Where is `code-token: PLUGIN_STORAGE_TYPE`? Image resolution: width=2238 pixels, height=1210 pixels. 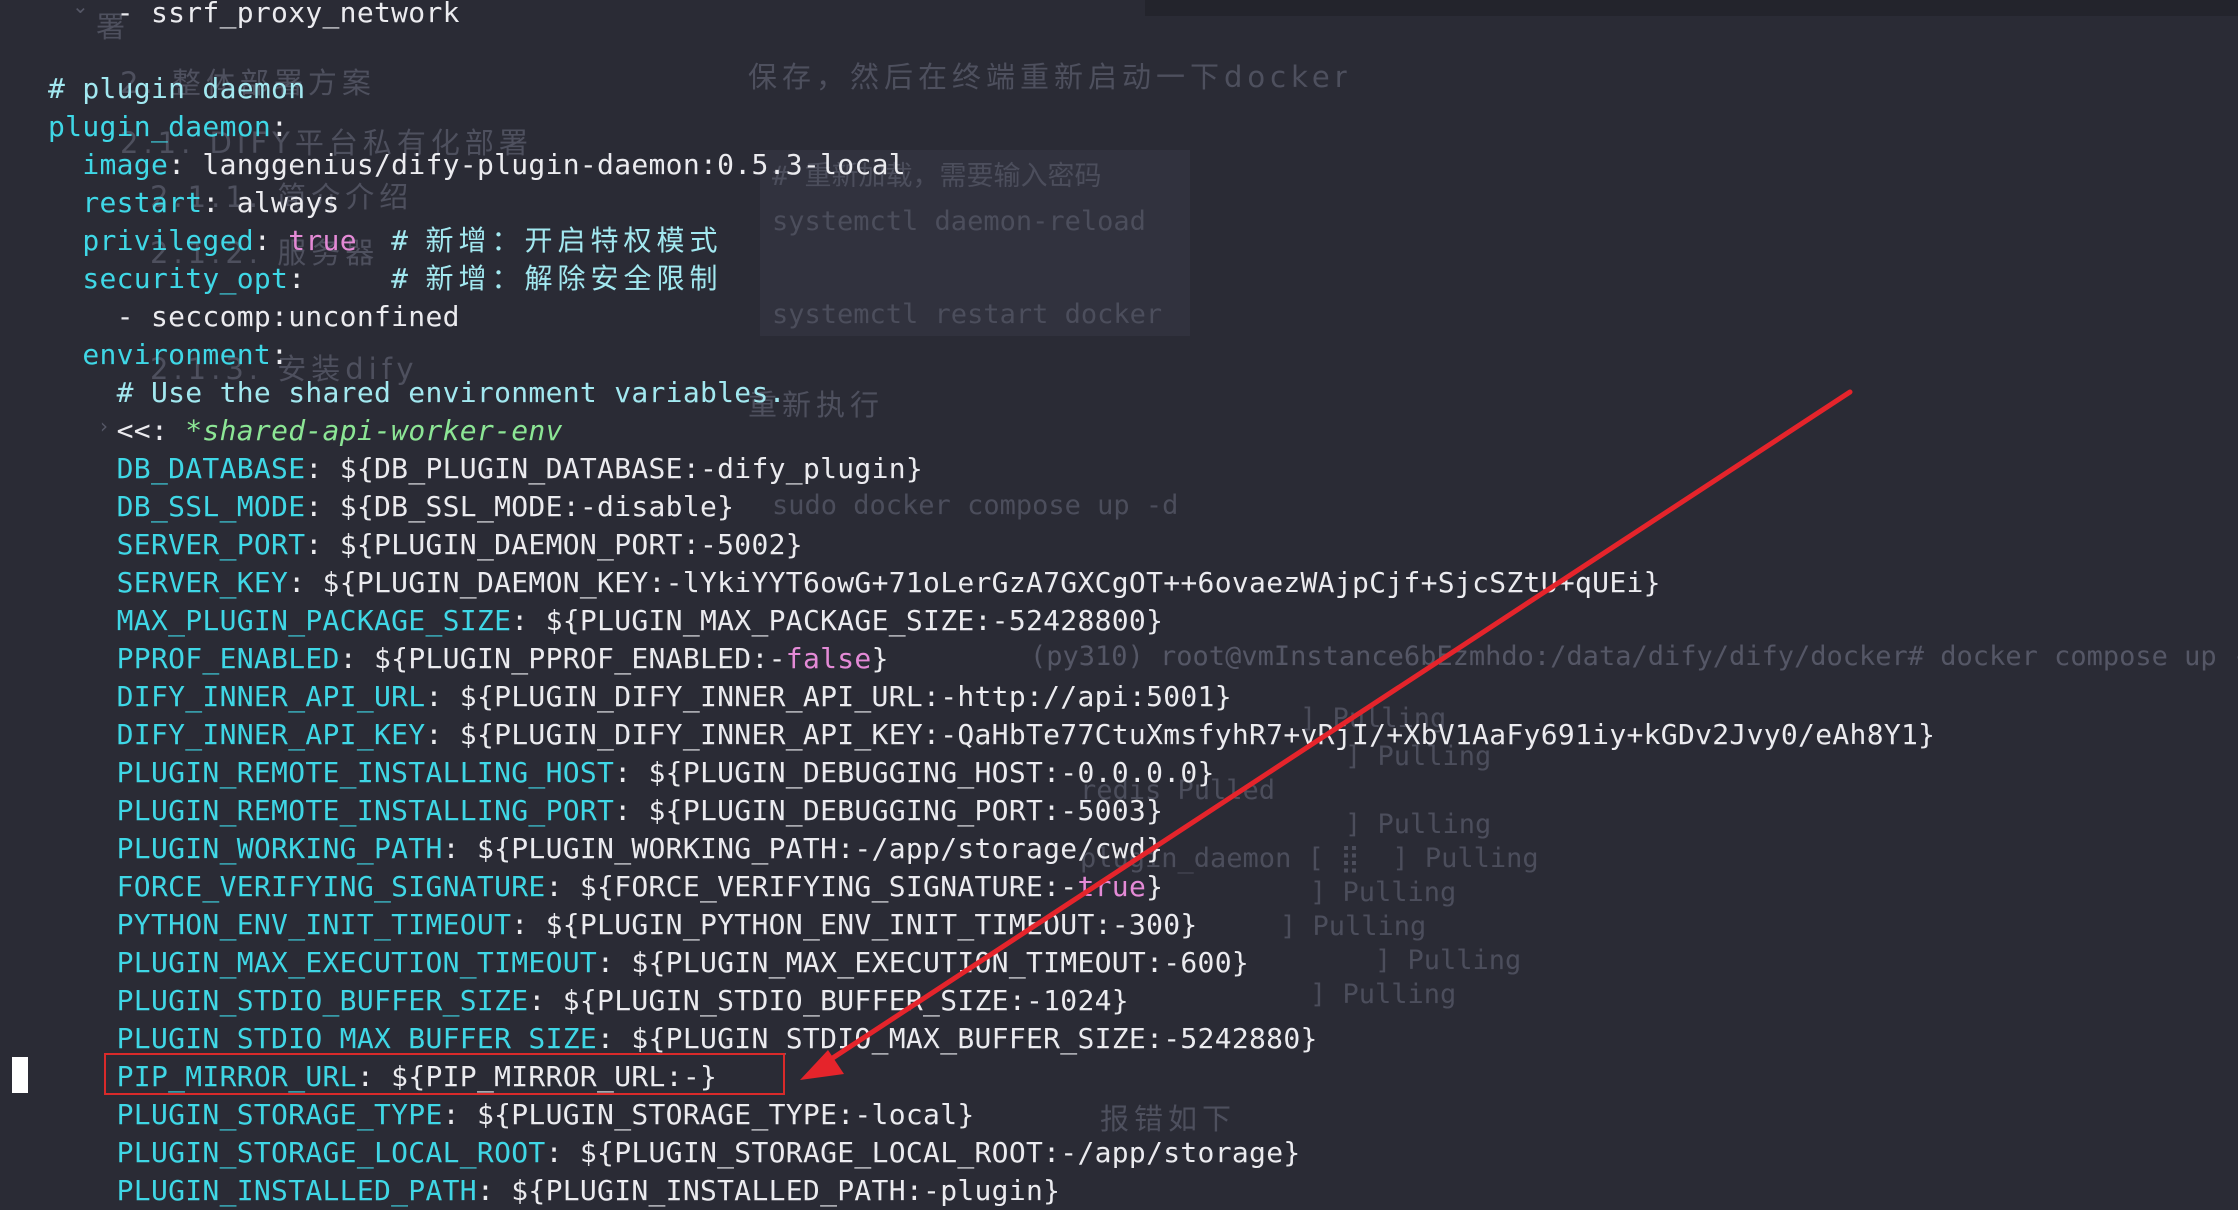 code-token: PLUGIN_STORAGE_TYPE is located at coordinates (245, 1114).